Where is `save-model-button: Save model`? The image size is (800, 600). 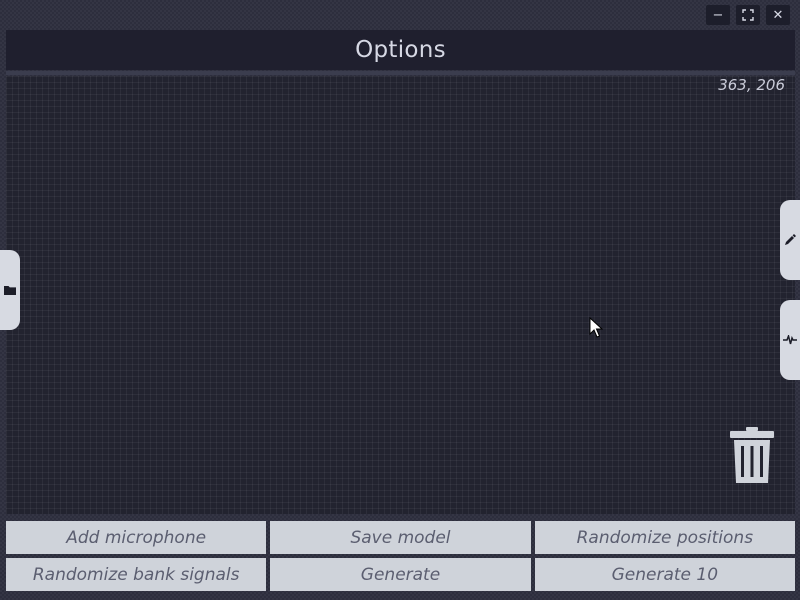 save-model-button: Save model is located at coordinates (400, 537).